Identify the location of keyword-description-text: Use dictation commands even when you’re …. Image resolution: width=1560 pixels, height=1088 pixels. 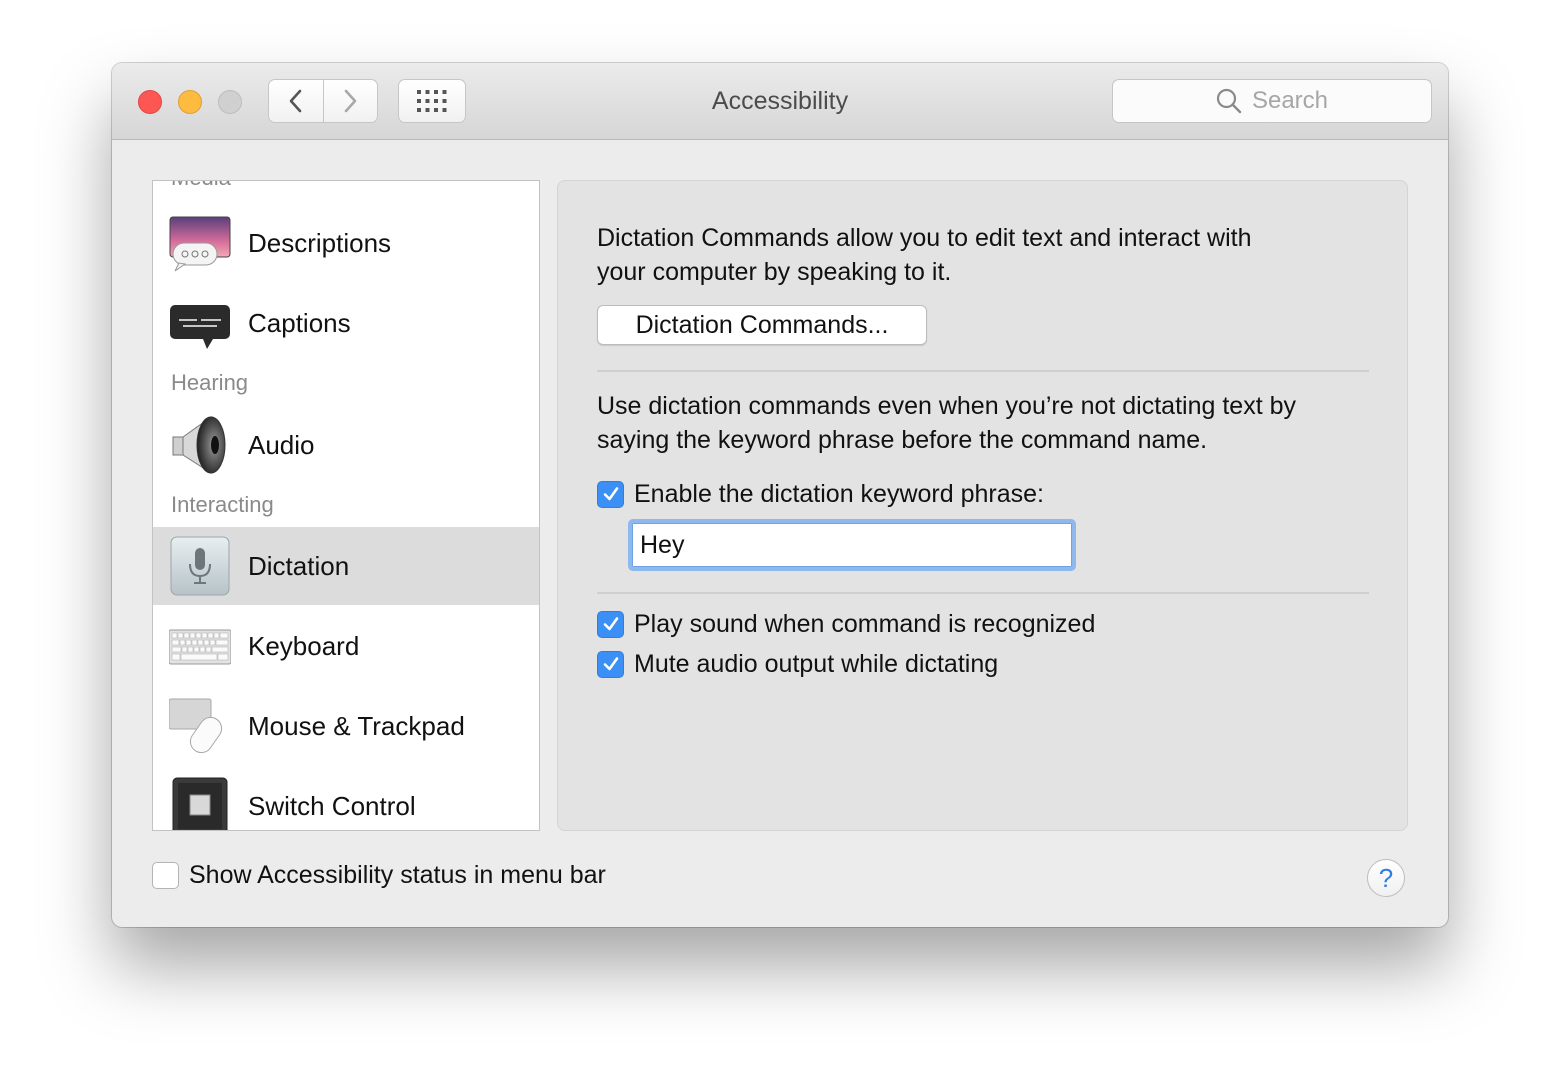
(992, 423).